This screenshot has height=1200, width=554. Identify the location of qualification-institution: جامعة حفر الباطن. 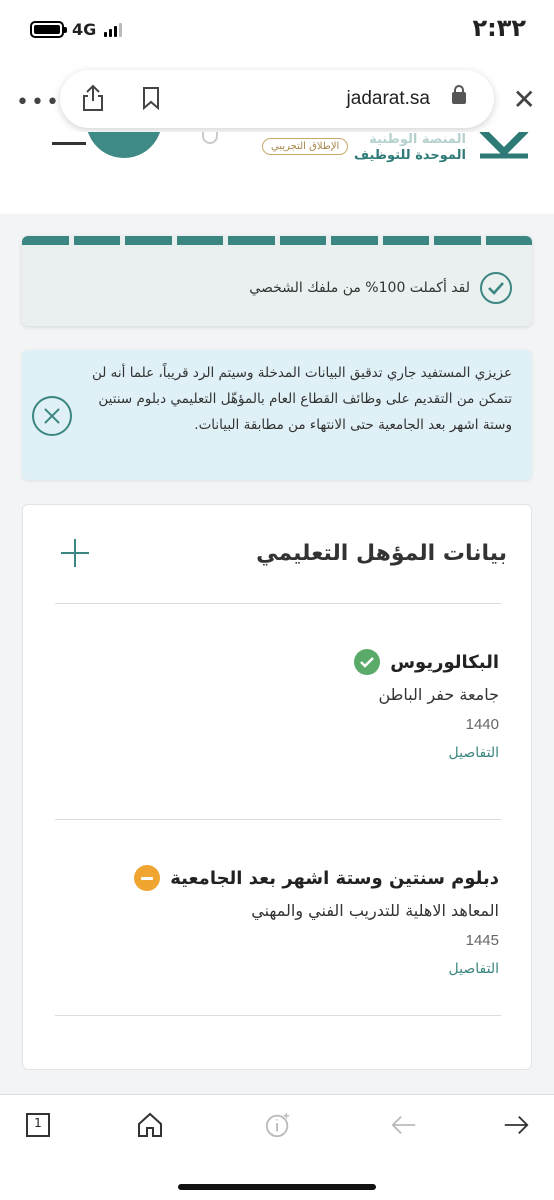
(438, 694).